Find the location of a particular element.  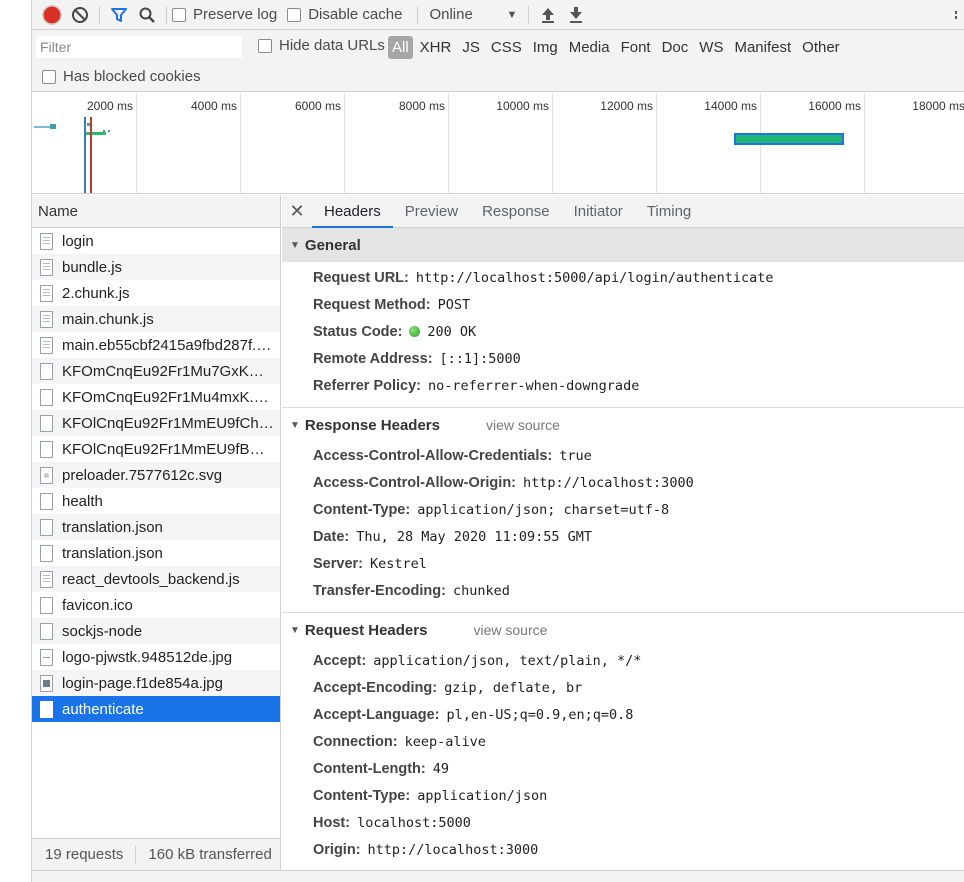

xhr-file-icon is located at coordinates (46, 709).